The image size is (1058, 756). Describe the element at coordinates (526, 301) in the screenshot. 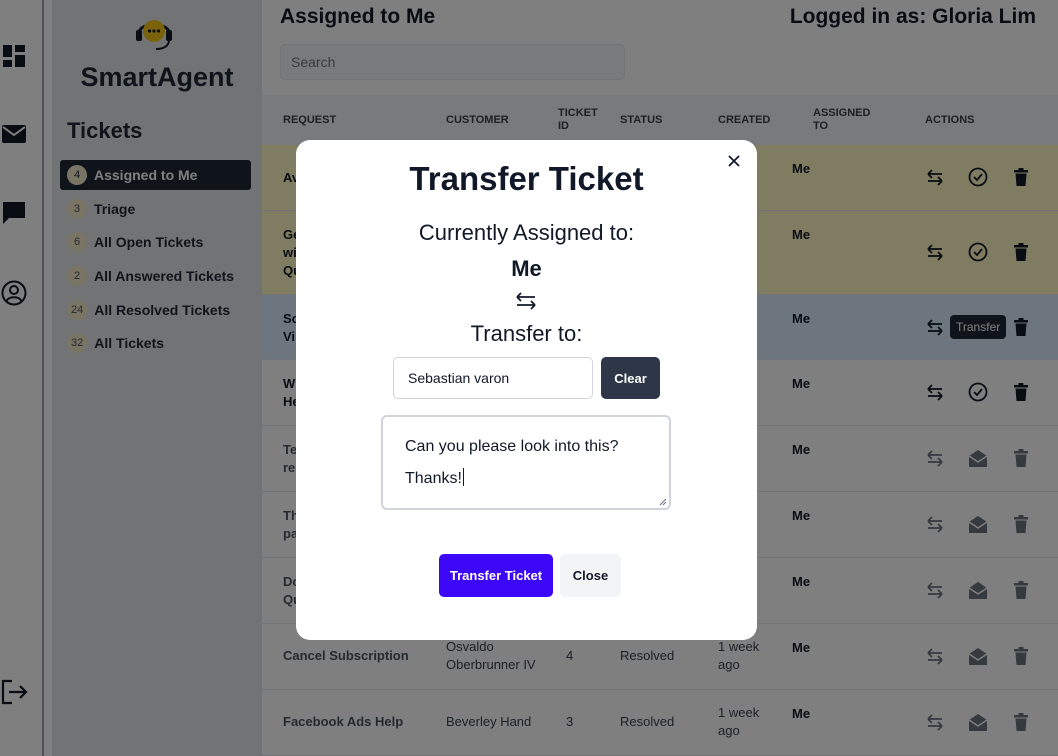

I see `transfer-arrows-icon` at that location.